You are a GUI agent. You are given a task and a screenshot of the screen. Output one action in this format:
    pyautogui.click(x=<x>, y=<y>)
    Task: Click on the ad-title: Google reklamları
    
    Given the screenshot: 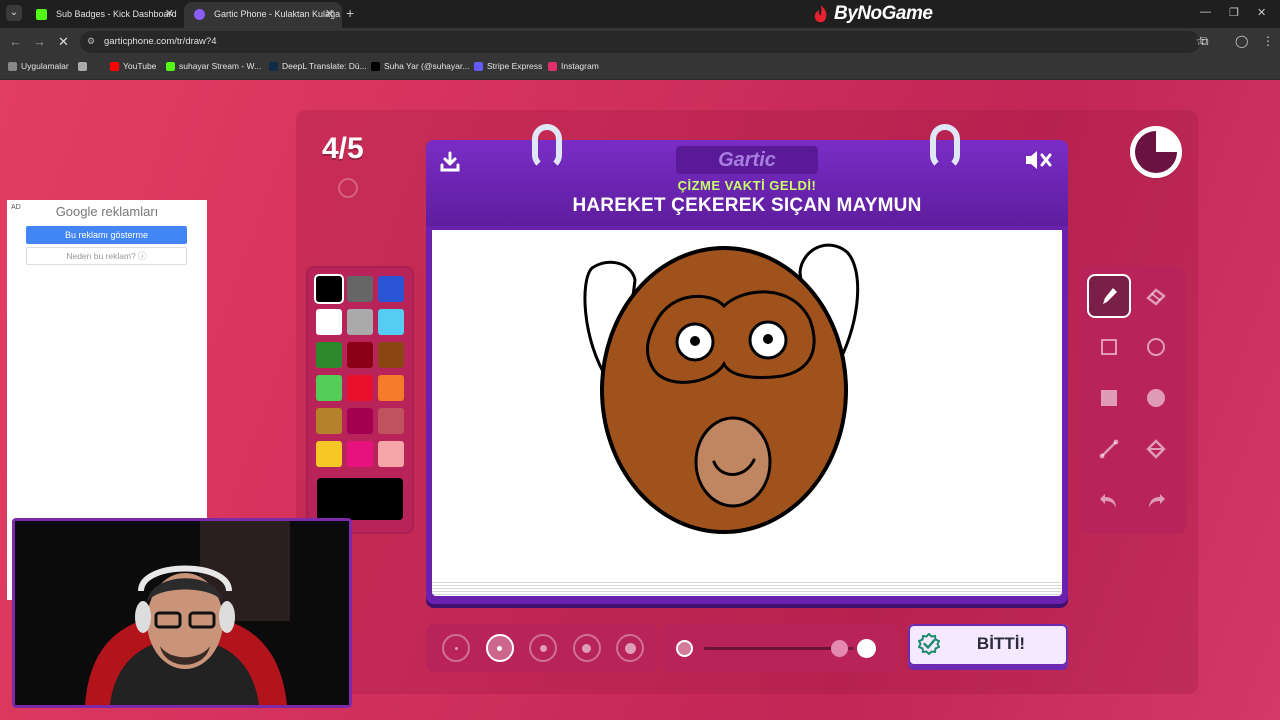 What is the action you would take?
    pyautogui.click(x=107, y=211)
    